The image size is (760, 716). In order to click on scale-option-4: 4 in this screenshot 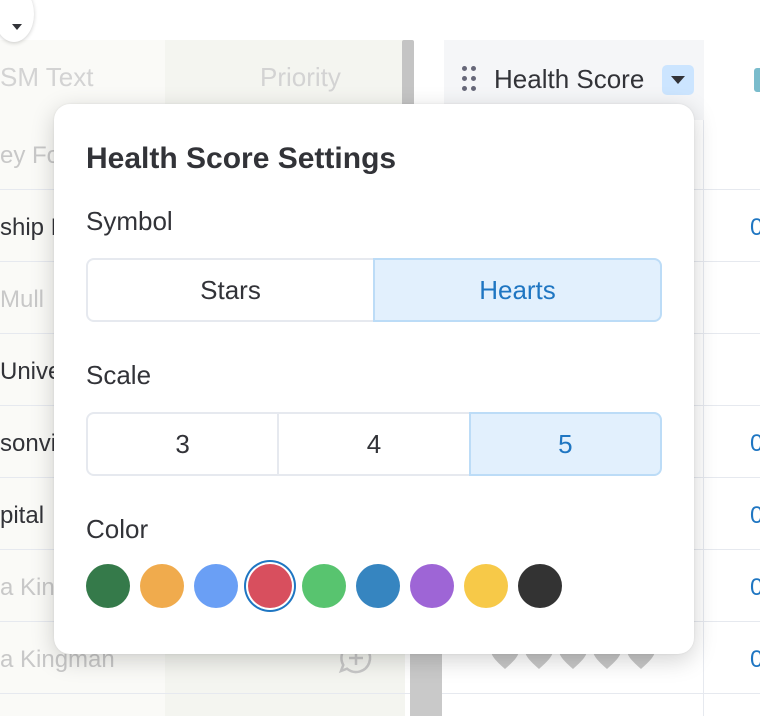, I will do `click(374, 444)`.